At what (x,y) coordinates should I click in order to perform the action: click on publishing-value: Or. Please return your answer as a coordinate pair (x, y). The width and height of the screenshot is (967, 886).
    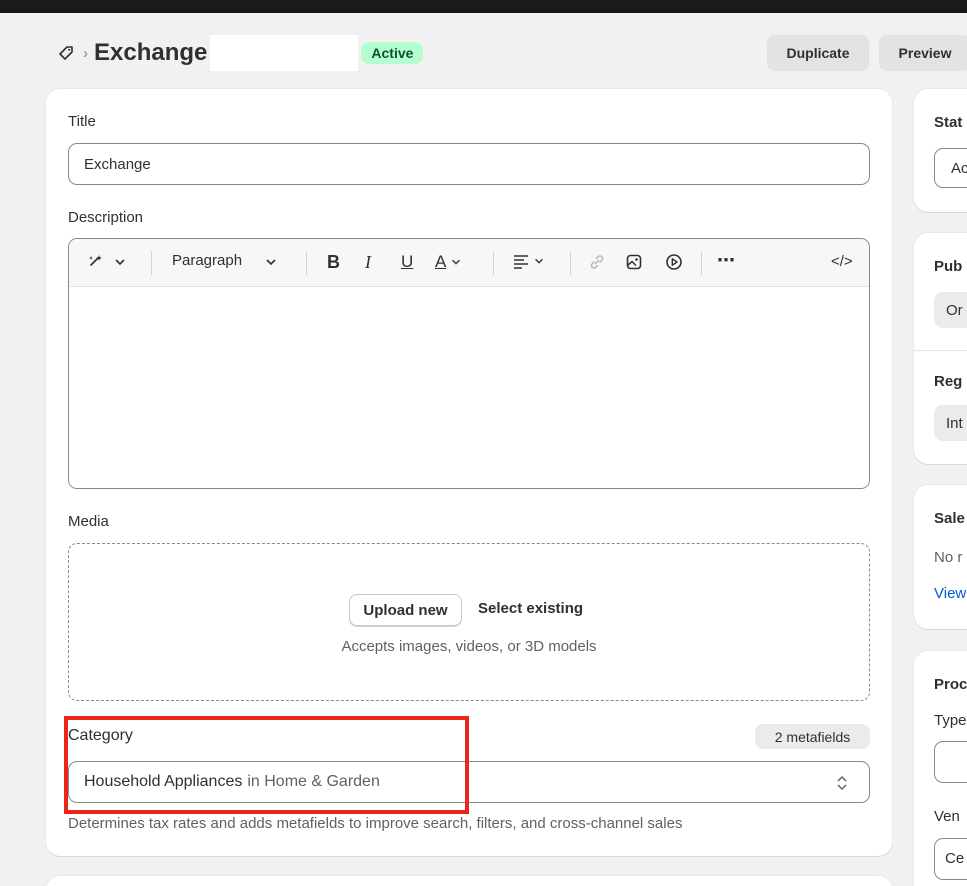
    Looking at the image, I should click on (954, 310).